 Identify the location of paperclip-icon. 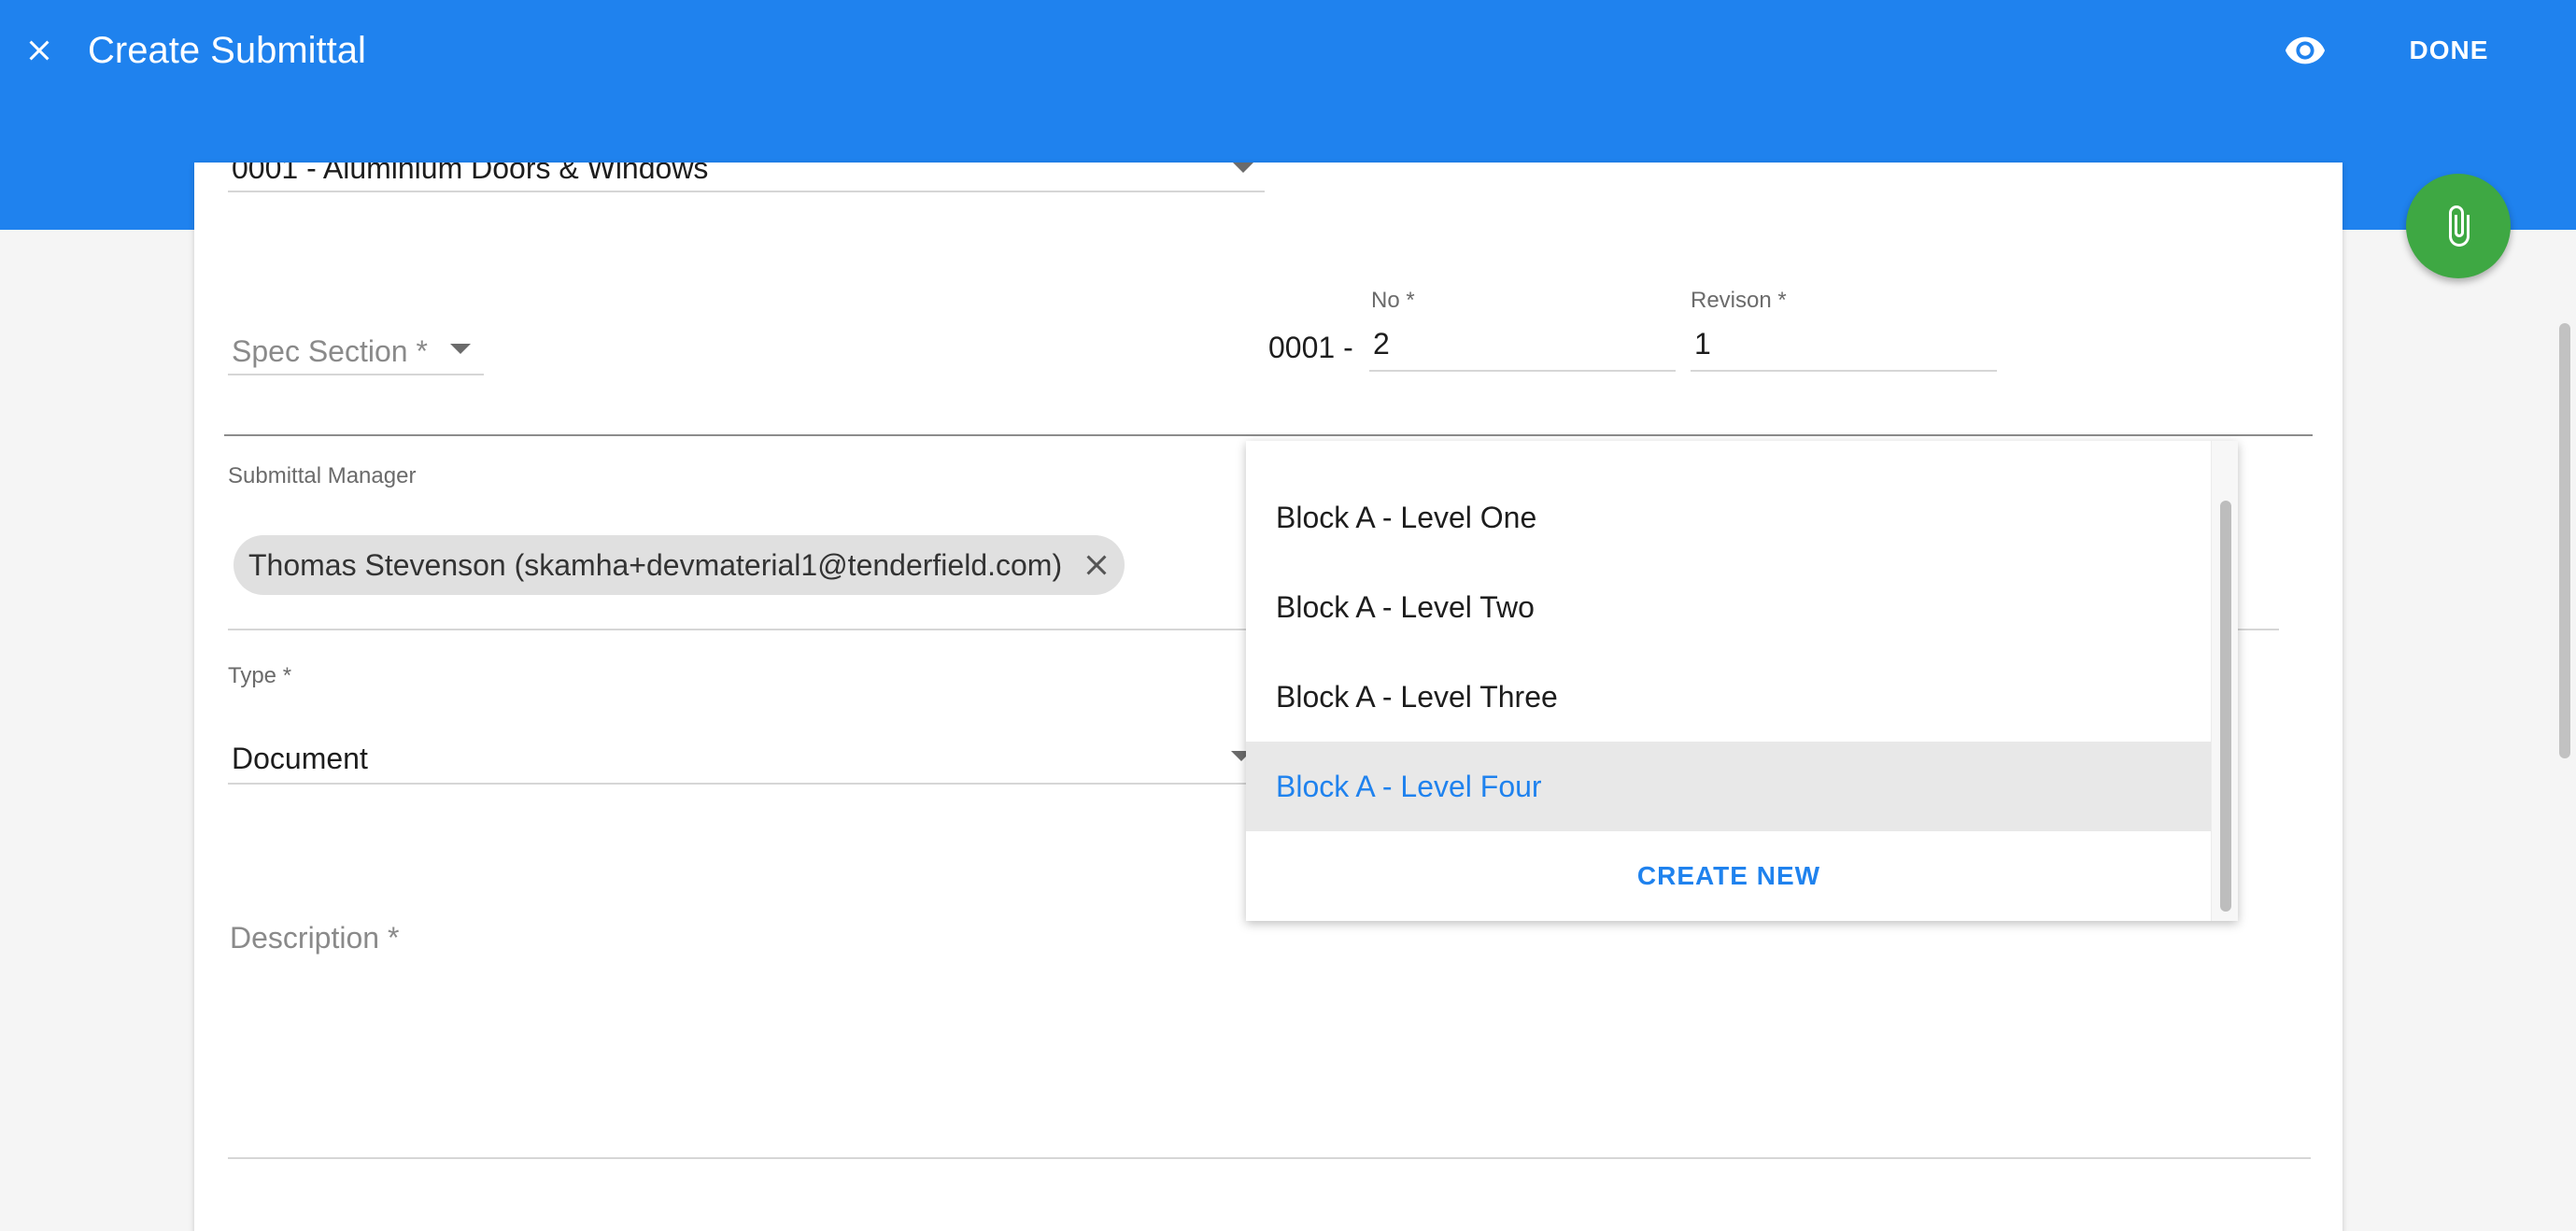
(2459, 226).